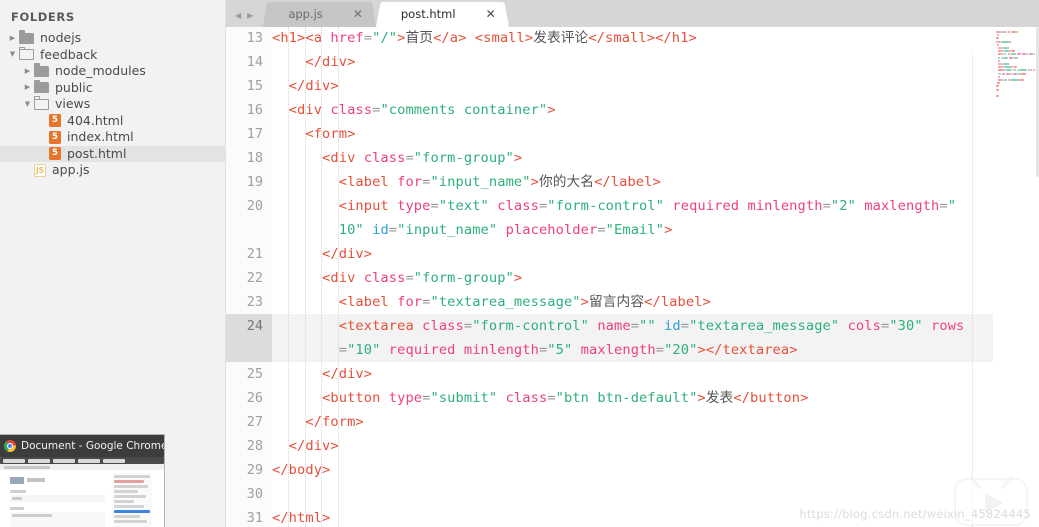  What do you see at coordinates (785, 206) in the screenshot?
I see `code-token: minlength` at bounding box center [785, 206].